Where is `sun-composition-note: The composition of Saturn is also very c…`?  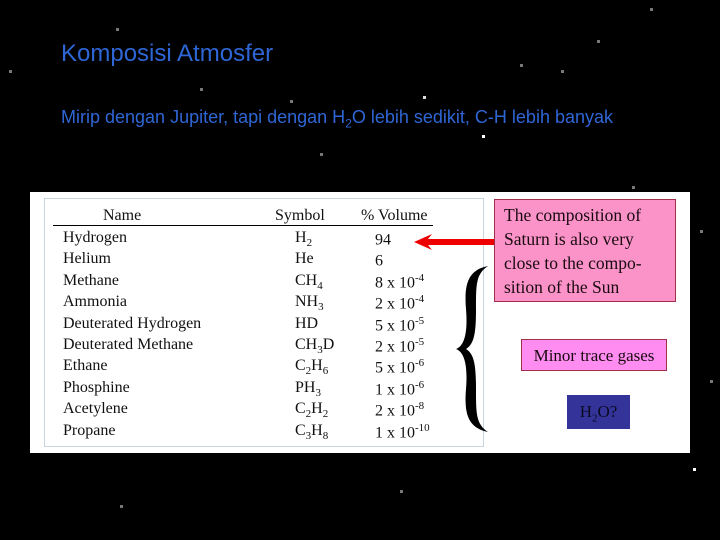 sun-composition-note: The composition of Saturn is also very c… is located at coordinates (585, 250).